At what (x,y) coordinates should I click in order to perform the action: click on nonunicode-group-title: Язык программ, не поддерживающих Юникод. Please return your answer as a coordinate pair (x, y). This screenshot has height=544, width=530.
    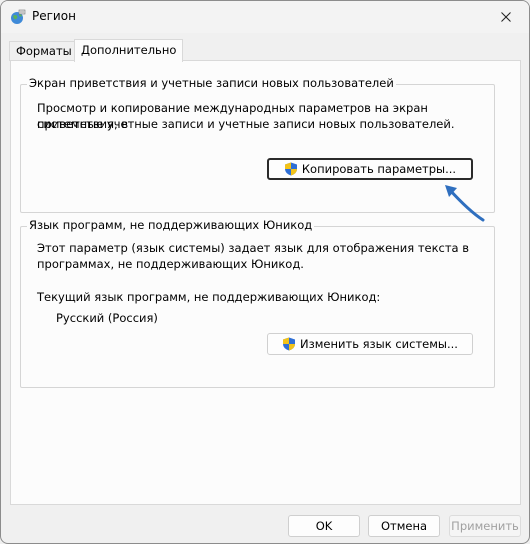
    Looking at the image, I should click on (171, 225).